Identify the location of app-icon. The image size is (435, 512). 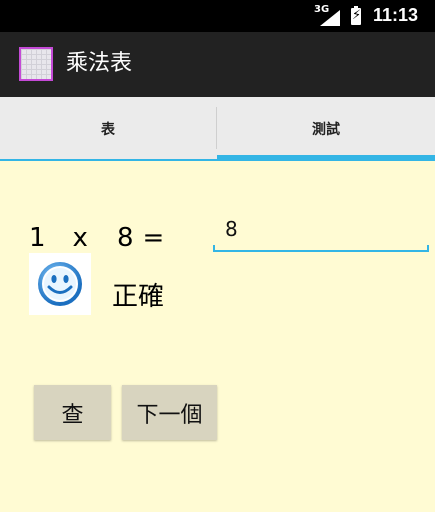
(36, 64).